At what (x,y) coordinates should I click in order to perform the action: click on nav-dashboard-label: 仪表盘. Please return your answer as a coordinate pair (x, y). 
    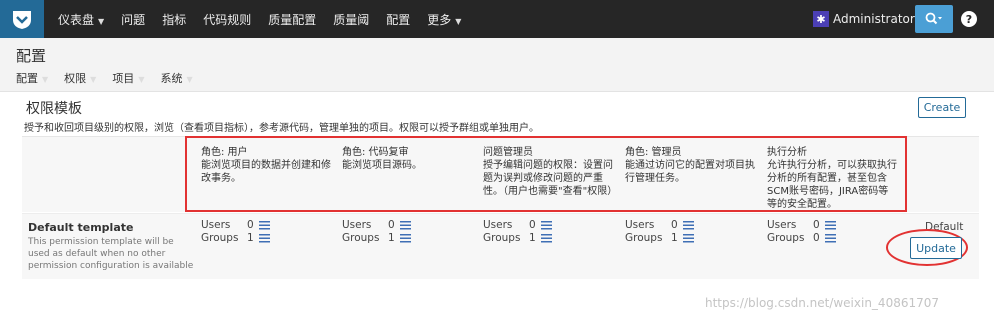
    Looking at the image, I should click on (76, 19).